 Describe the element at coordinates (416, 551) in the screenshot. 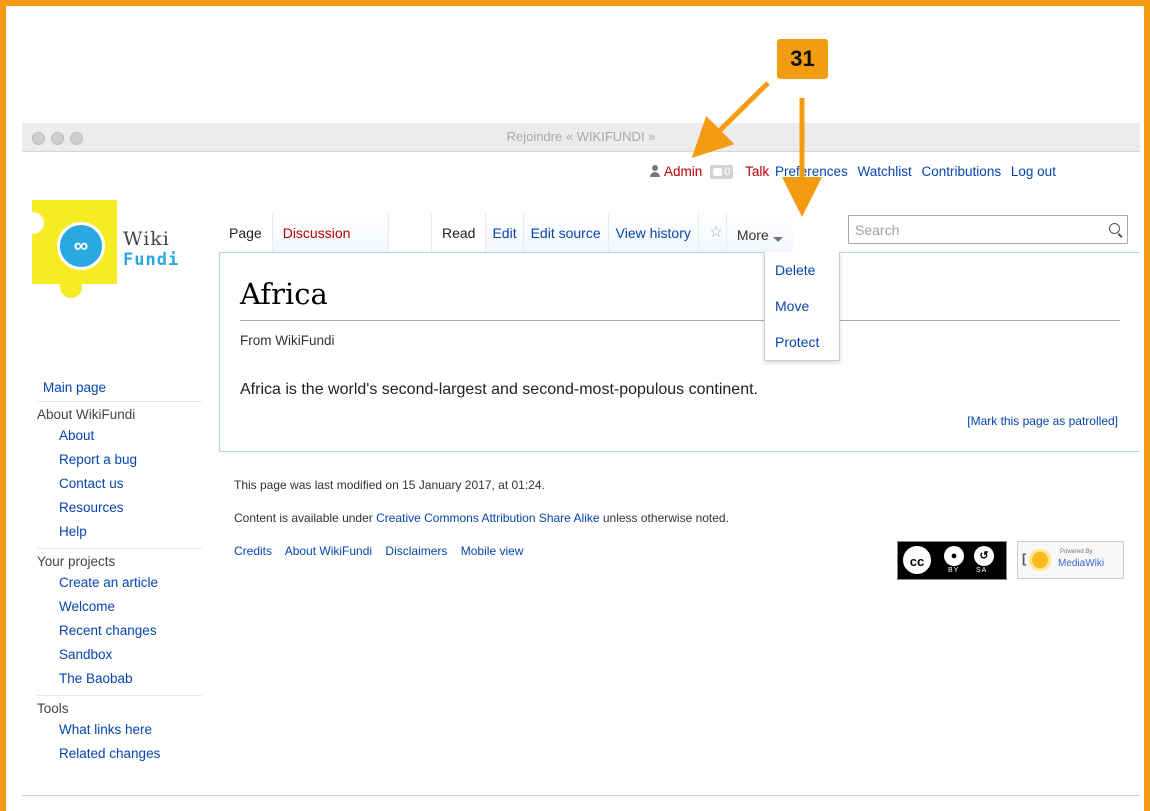

I see `footer-link-disclaimers: Disclaimers` at that location.